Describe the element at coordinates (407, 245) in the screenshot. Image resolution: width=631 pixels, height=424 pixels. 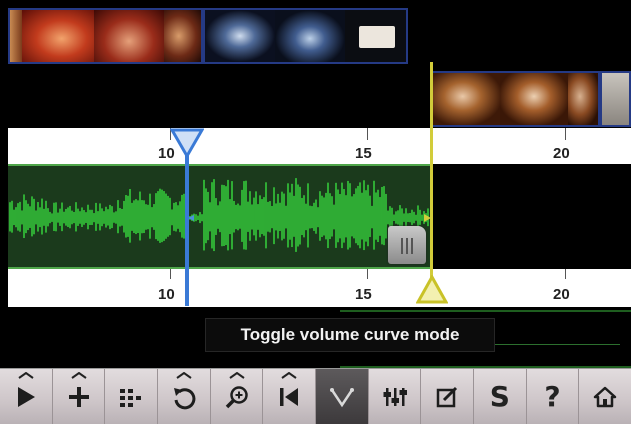
I see `audio-clip-handle` at that location.